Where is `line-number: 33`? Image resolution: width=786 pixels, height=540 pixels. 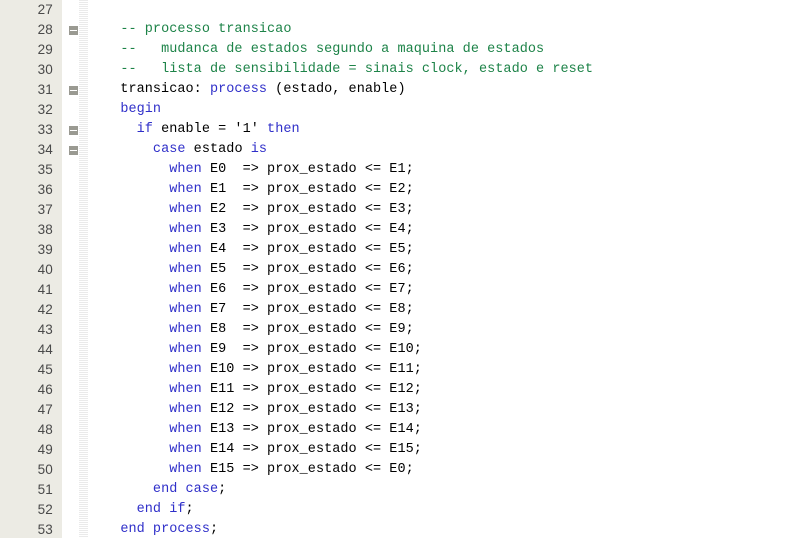 line-number: 33 is located at coordinates (45, 129).